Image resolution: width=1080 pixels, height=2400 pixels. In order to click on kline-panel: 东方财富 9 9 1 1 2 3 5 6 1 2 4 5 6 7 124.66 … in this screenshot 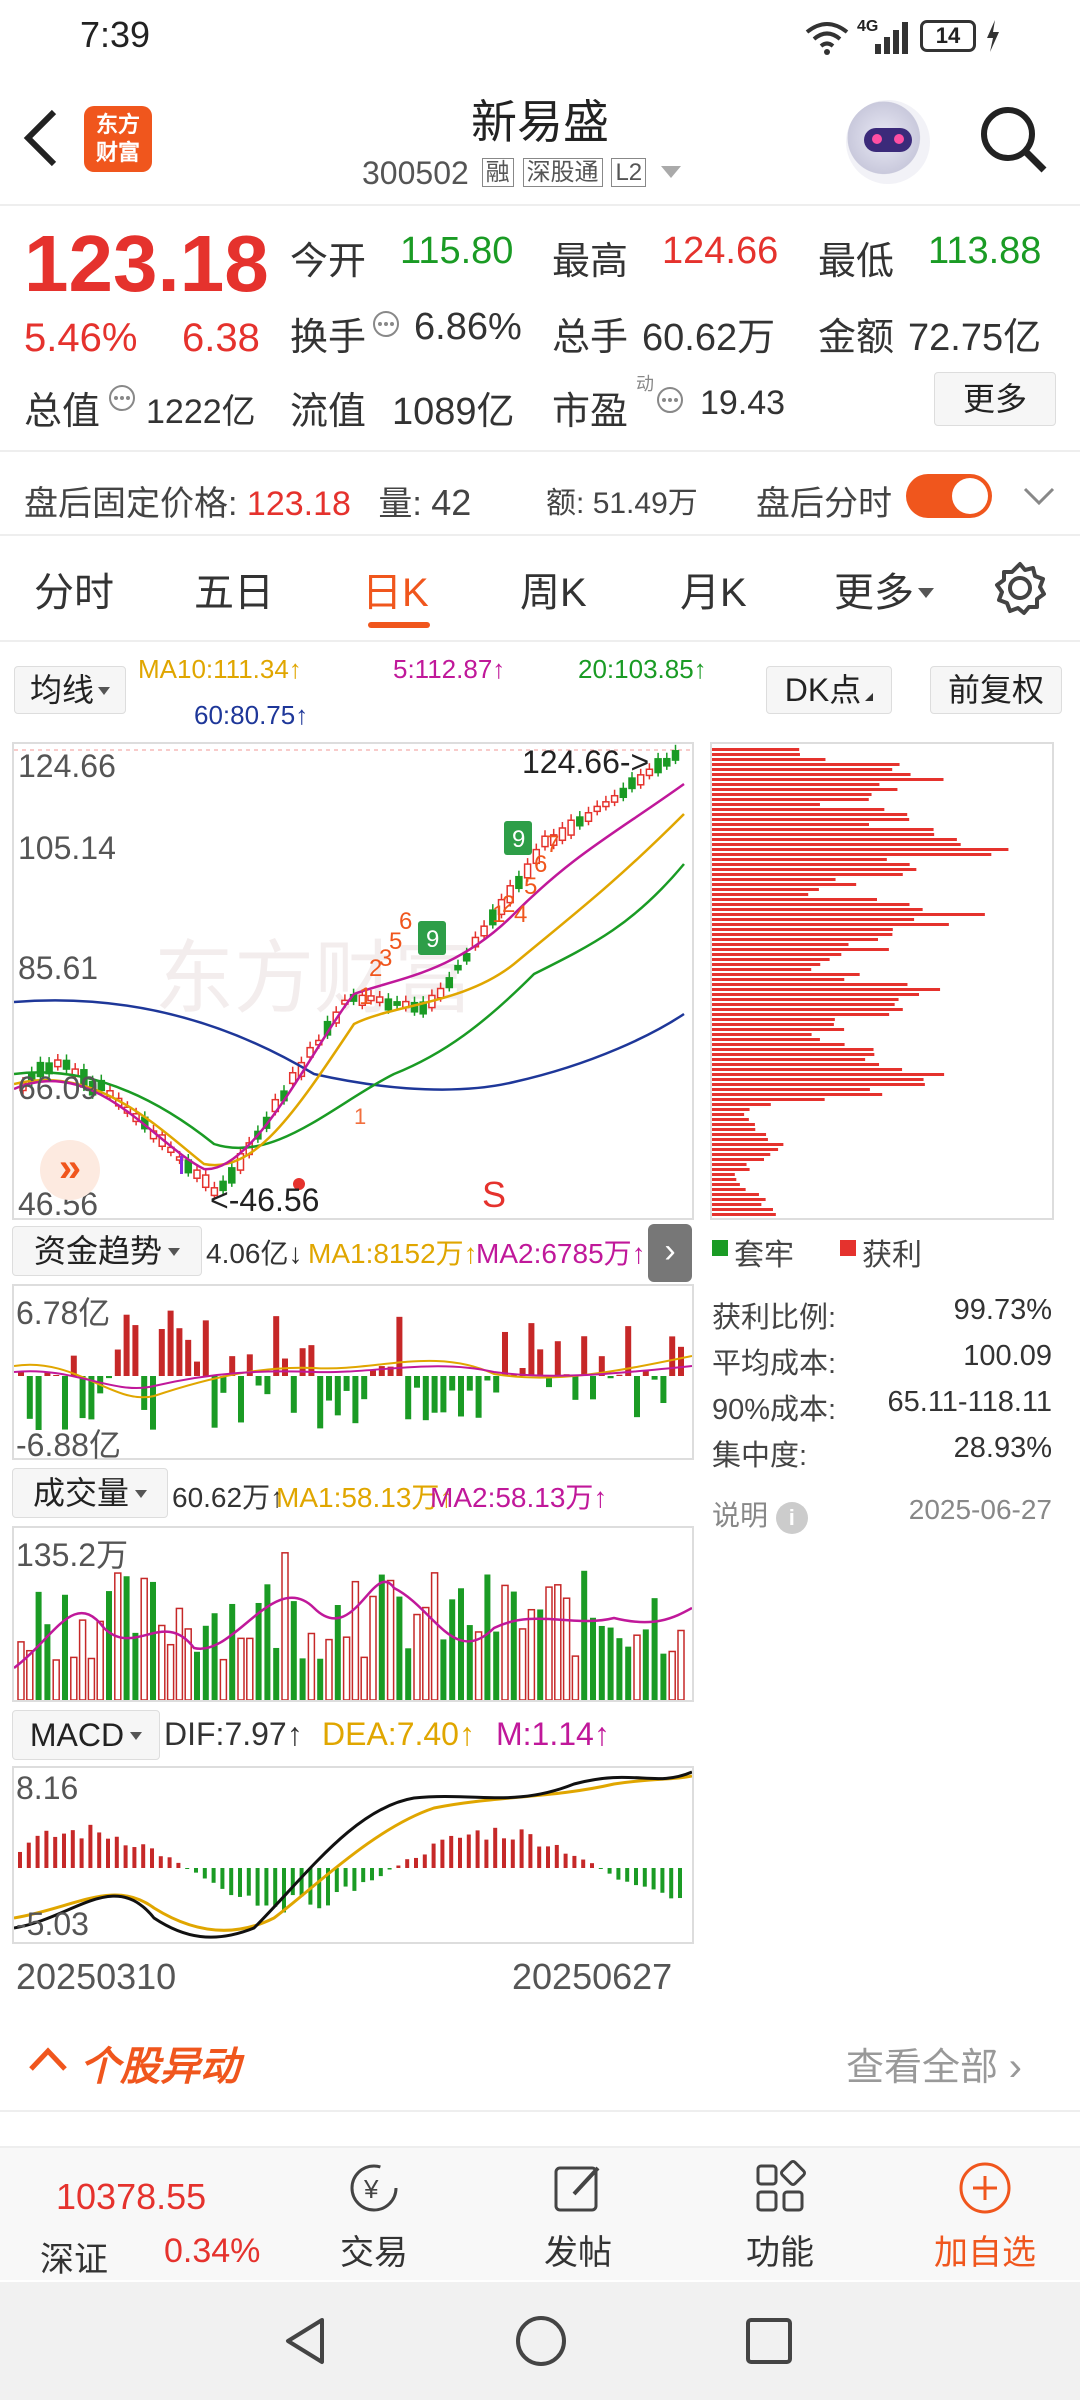, I will do `click(353, 982)`.